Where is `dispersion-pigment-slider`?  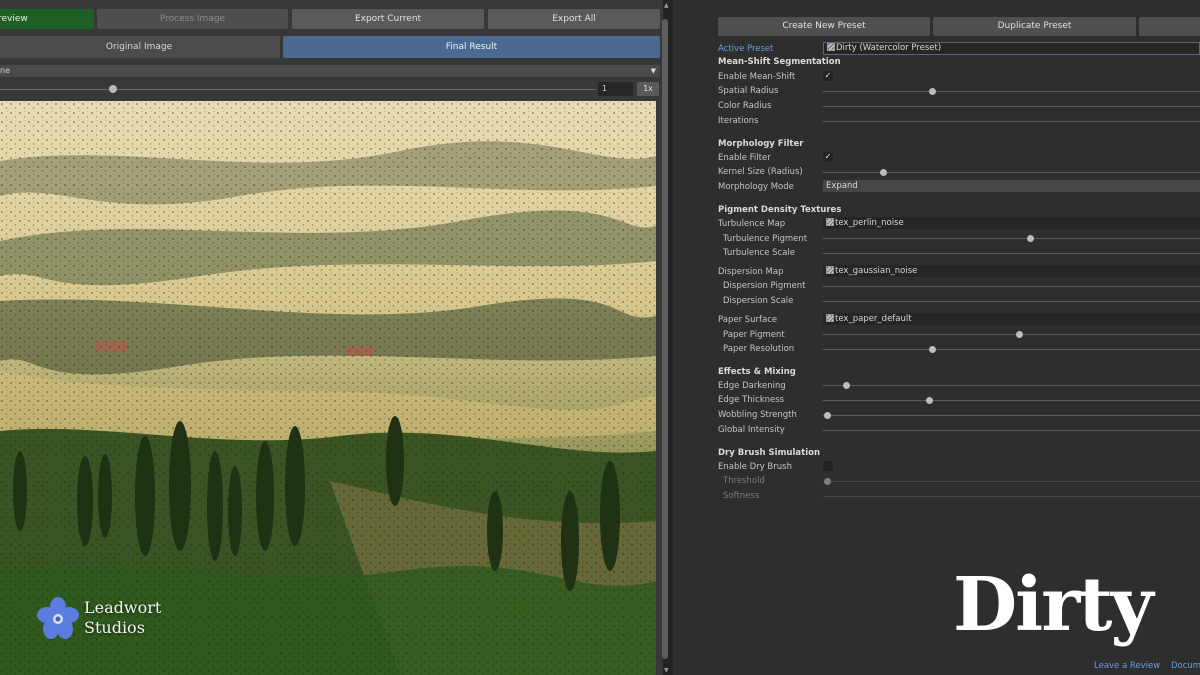
dispersion-pigment-slider is located at coordinates (1011, 286).